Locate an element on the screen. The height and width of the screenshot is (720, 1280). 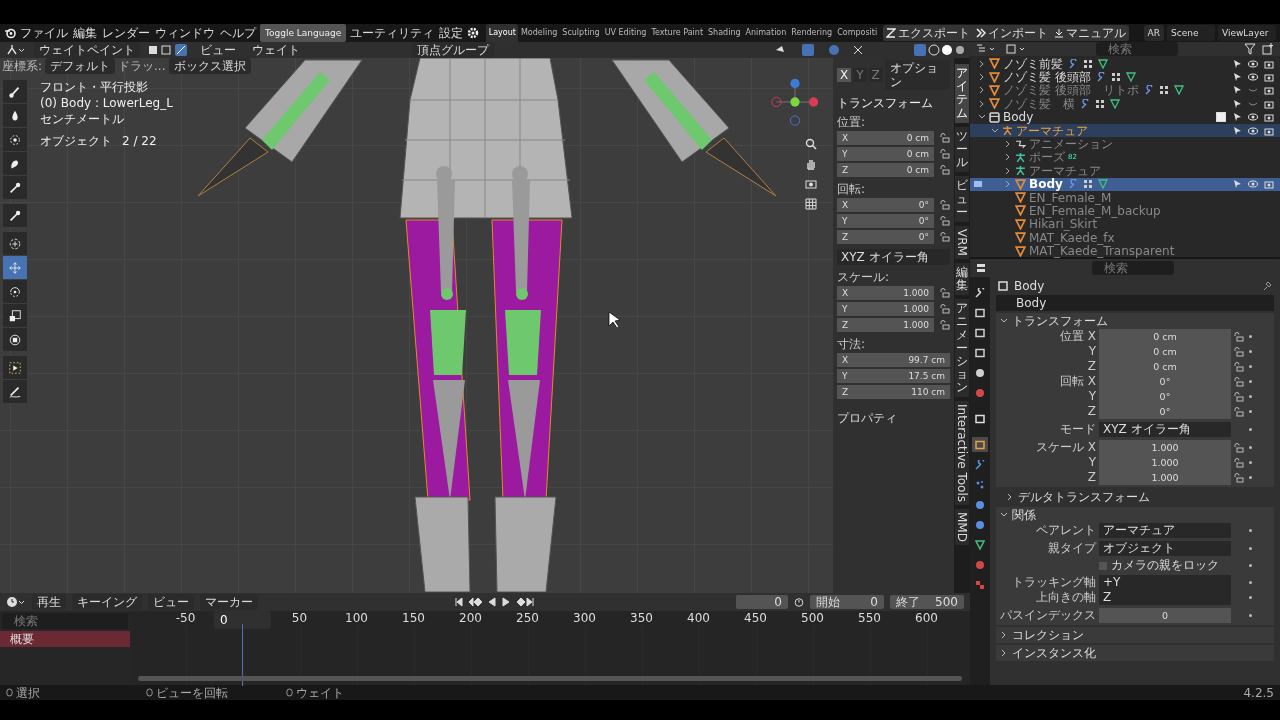
chevron-down-icon is located at coordinates (995, 130).